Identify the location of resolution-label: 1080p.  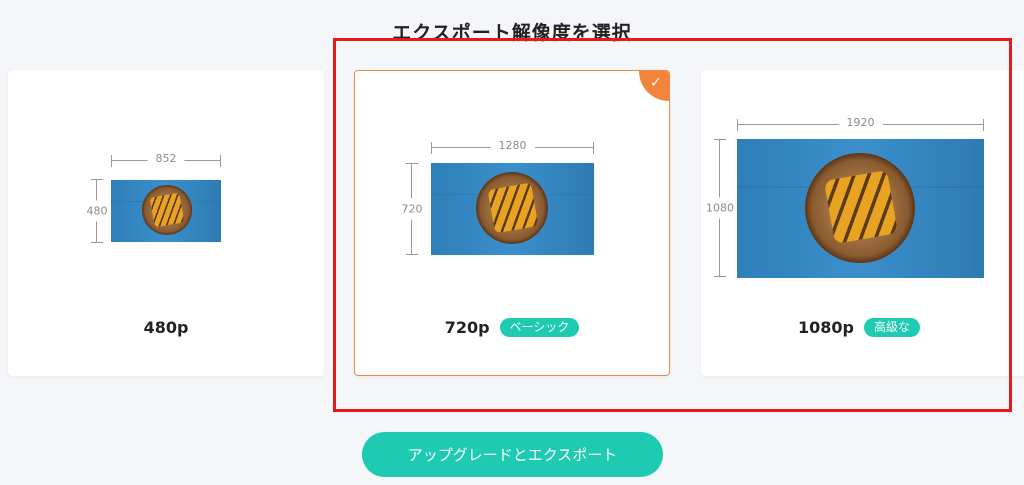
(826, 327).